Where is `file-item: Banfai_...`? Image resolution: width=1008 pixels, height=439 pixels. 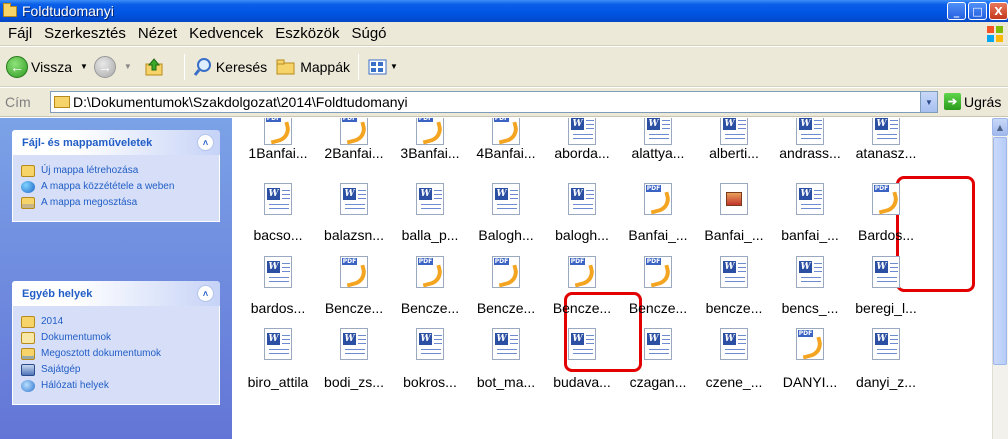
file-item: Banfai_... is located at coordinates (734, 209).